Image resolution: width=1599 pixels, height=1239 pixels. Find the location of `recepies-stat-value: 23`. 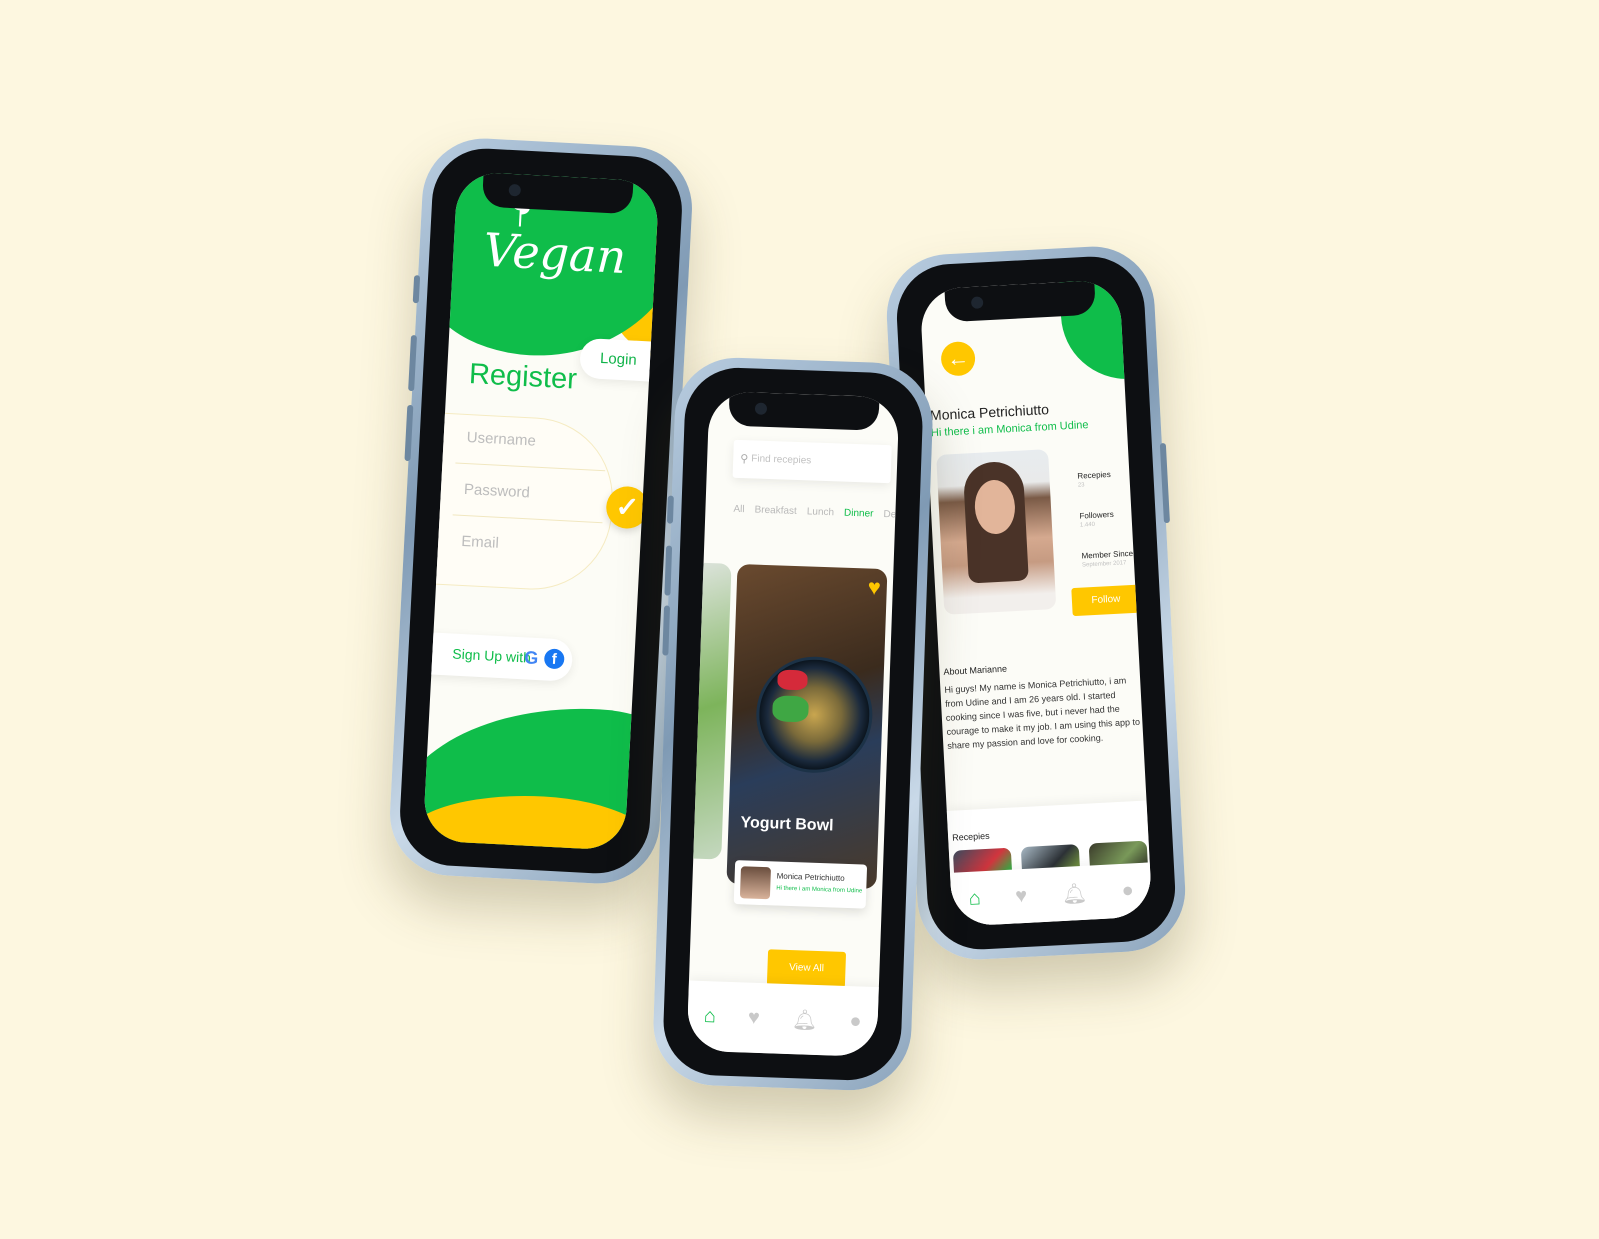

recepies-stat-value: 23 is located at coordinates (1081, 485).